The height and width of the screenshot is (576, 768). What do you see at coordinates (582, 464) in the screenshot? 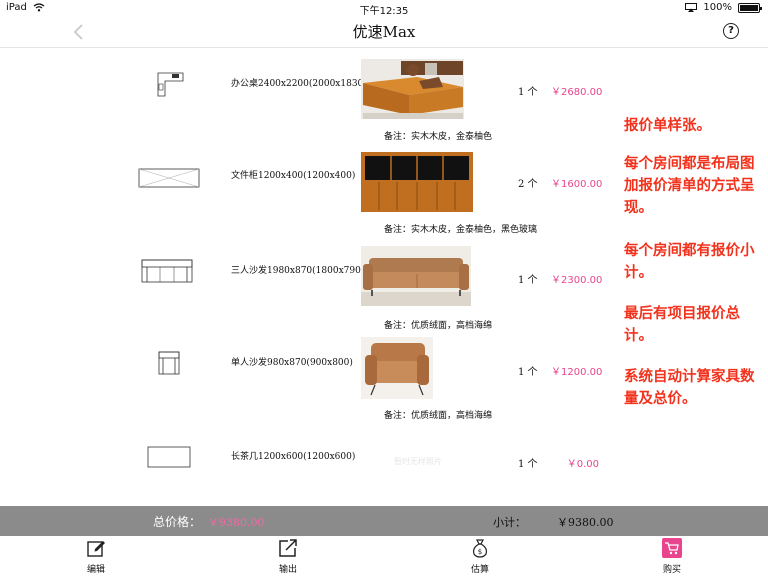
I see `item-price: ￥0.00` at bounding box center [582, 464].